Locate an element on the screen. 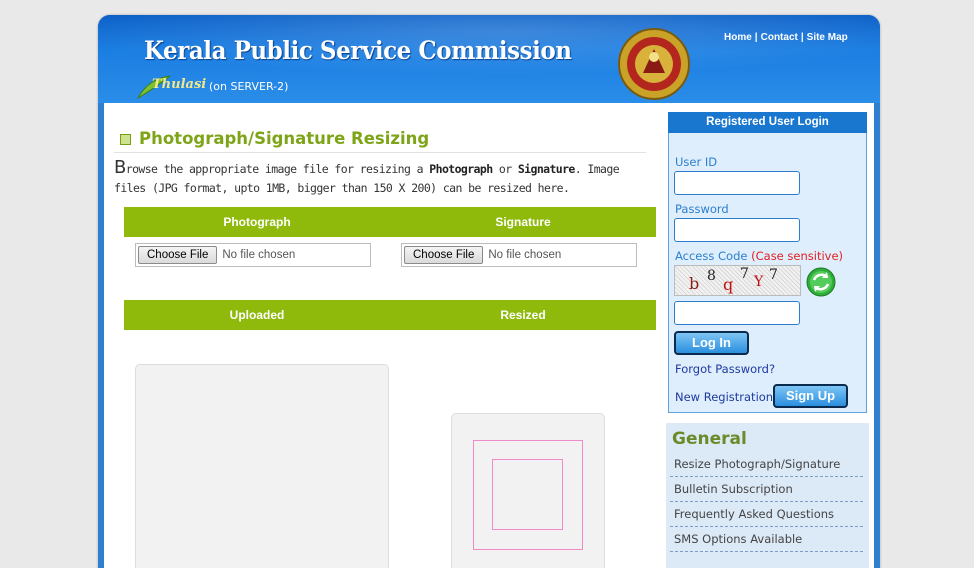 Image resolution: width=974 pixels, height=568 pixels. userid-label: User ID is located at coordinates (696, 162).